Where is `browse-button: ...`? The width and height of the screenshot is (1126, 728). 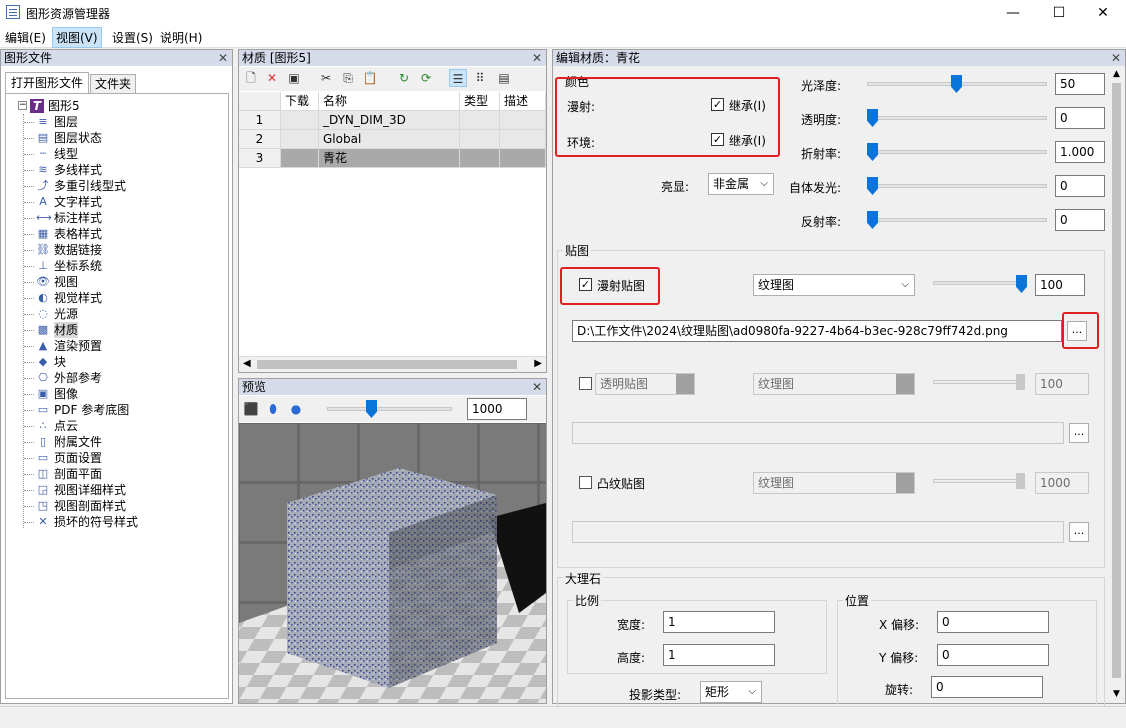
browse-button: ... is located at coordinates (1079, 433).